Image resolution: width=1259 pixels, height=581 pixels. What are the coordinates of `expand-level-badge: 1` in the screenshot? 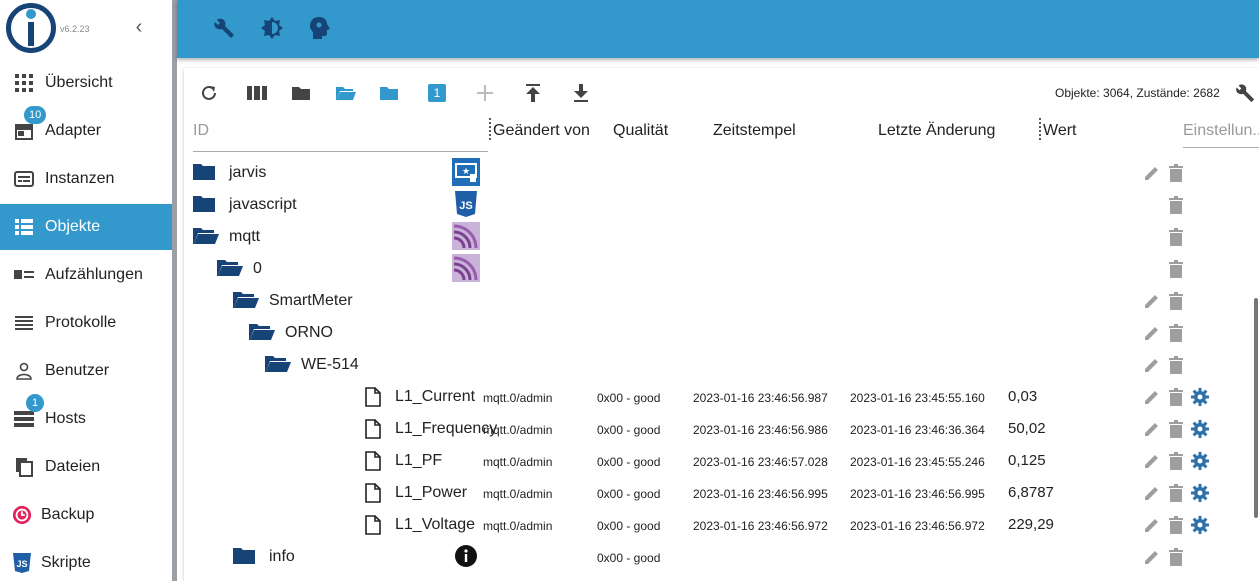 It's located at (437, 93).